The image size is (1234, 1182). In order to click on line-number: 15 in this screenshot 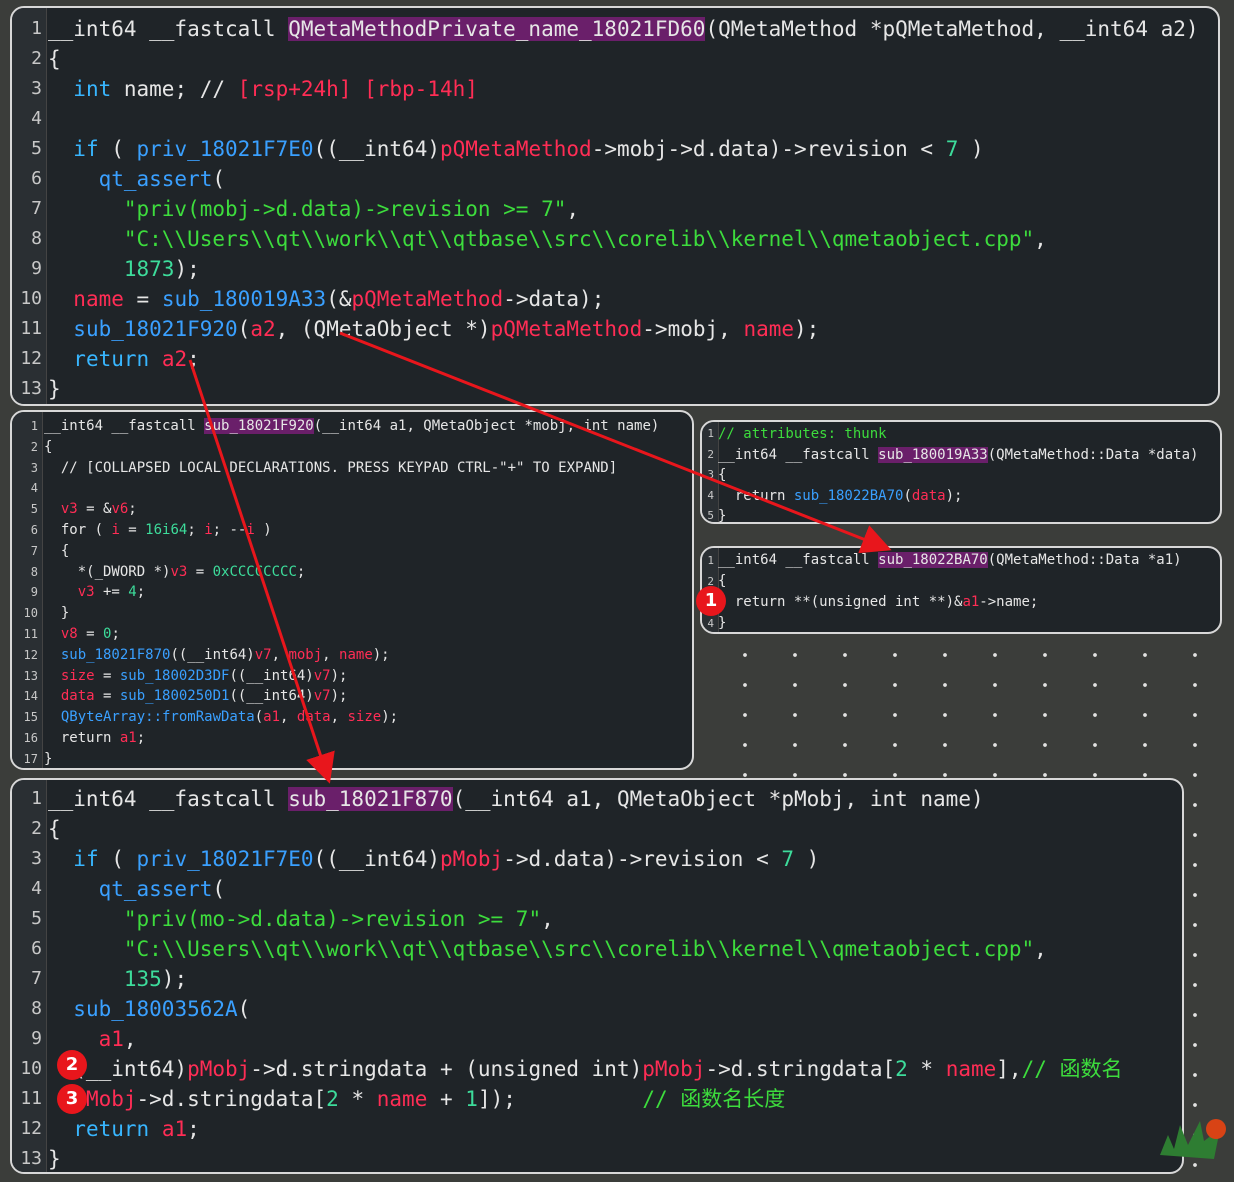, I will do `click(30, 717)`.